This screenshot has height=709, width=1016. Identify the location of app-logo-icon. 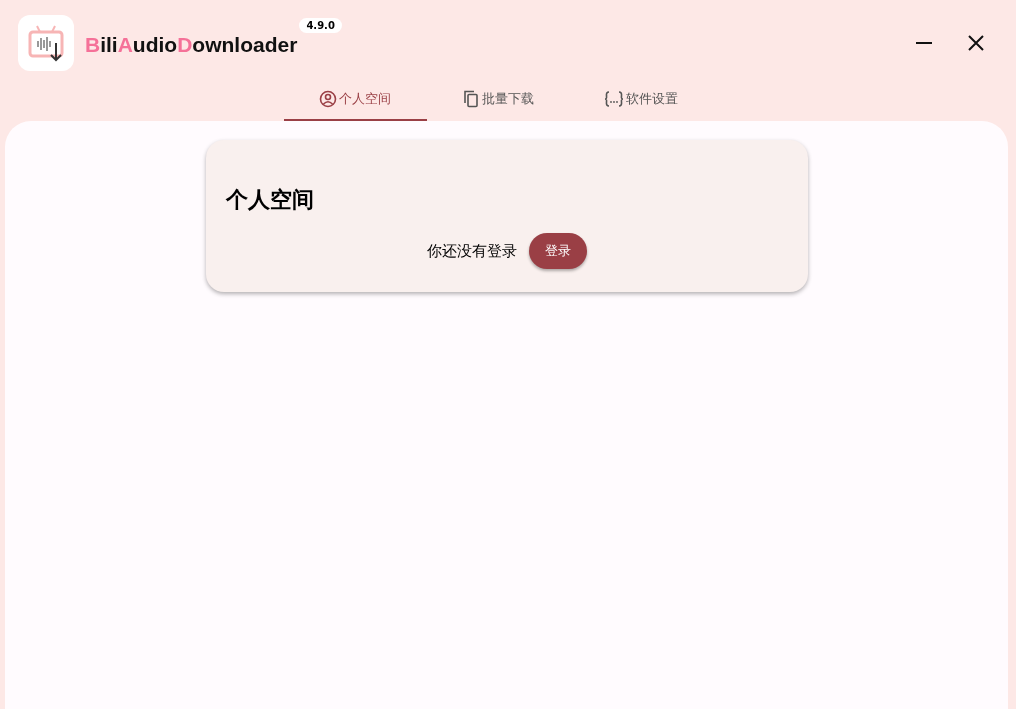
(46, 42).